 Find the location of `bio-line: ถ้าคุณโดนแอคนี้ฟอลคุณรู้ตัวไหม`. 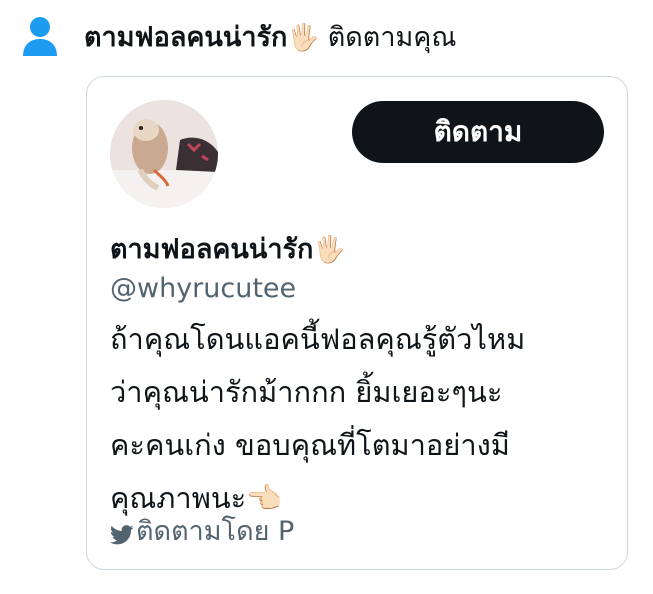

bio-line: ถ้าคุณโดนแอคนี้ฟอลคุณรู้ตัวไหม is located at coordinates (318, 339).